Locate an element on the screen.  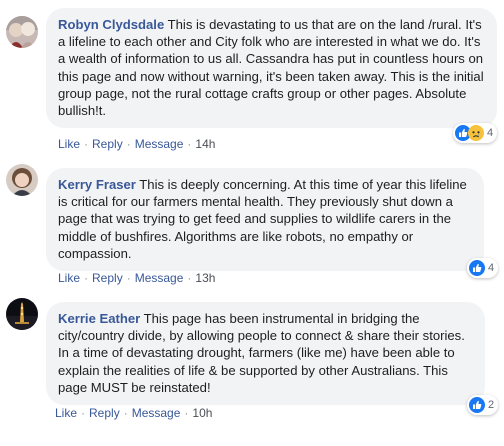
comment-timestamp: 10h is located at coordinates (202, 413).